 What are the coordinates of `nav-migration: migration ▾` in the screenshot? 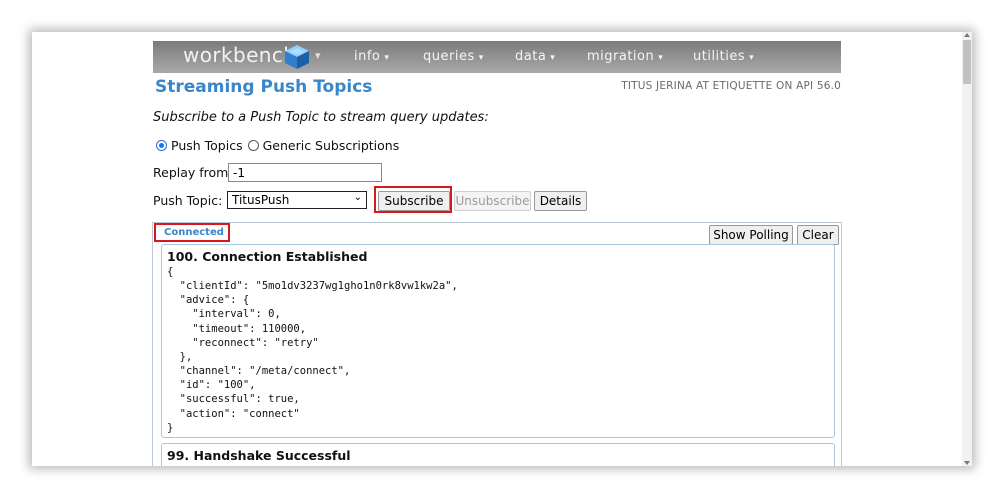 It's located at (625, 56).